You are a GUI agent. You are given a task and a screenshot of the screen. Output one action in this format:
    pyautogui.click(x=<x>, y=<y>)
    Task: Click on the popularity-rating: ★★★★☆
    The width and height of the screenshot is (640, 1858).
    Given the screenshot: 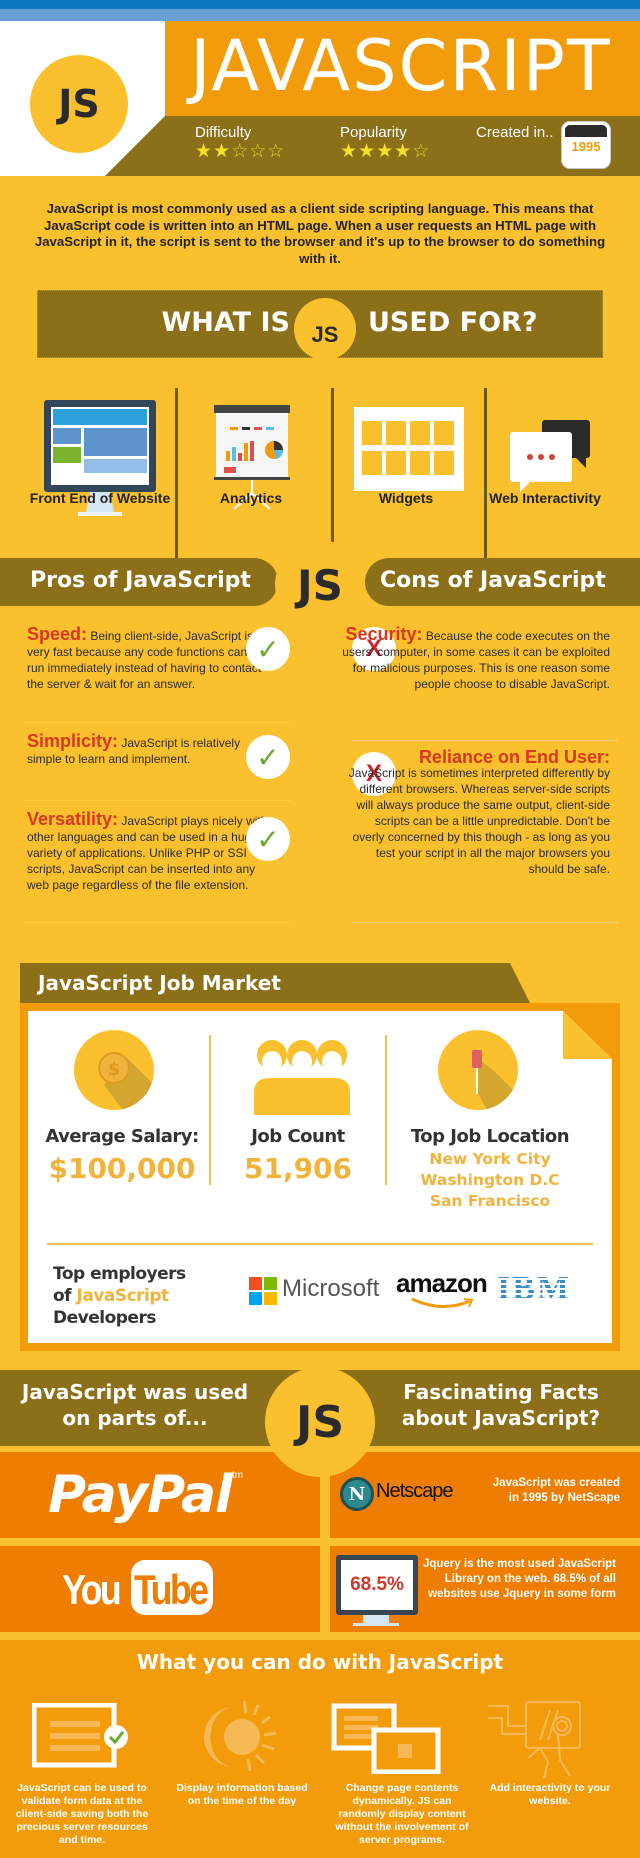 What is the action you would take?
    pyautogui.click(x=385, y=152)
    